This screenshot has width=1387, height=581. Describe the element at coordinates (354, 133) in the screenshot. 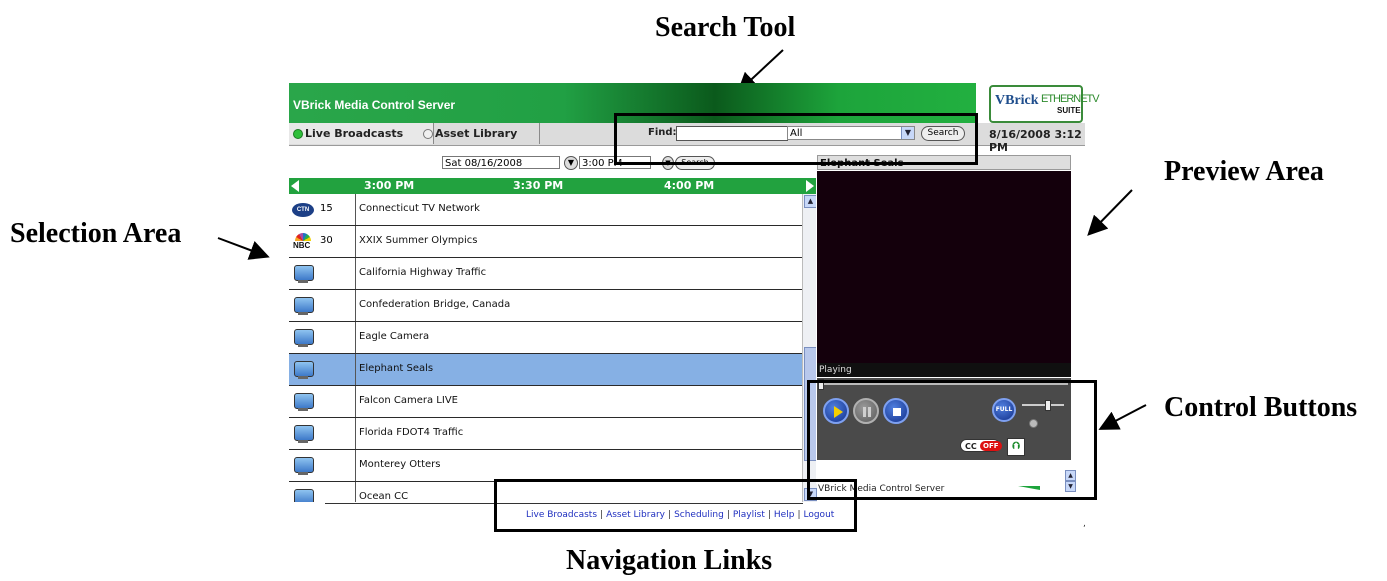

I see `tab-label: Live Broadcasts` at that location.